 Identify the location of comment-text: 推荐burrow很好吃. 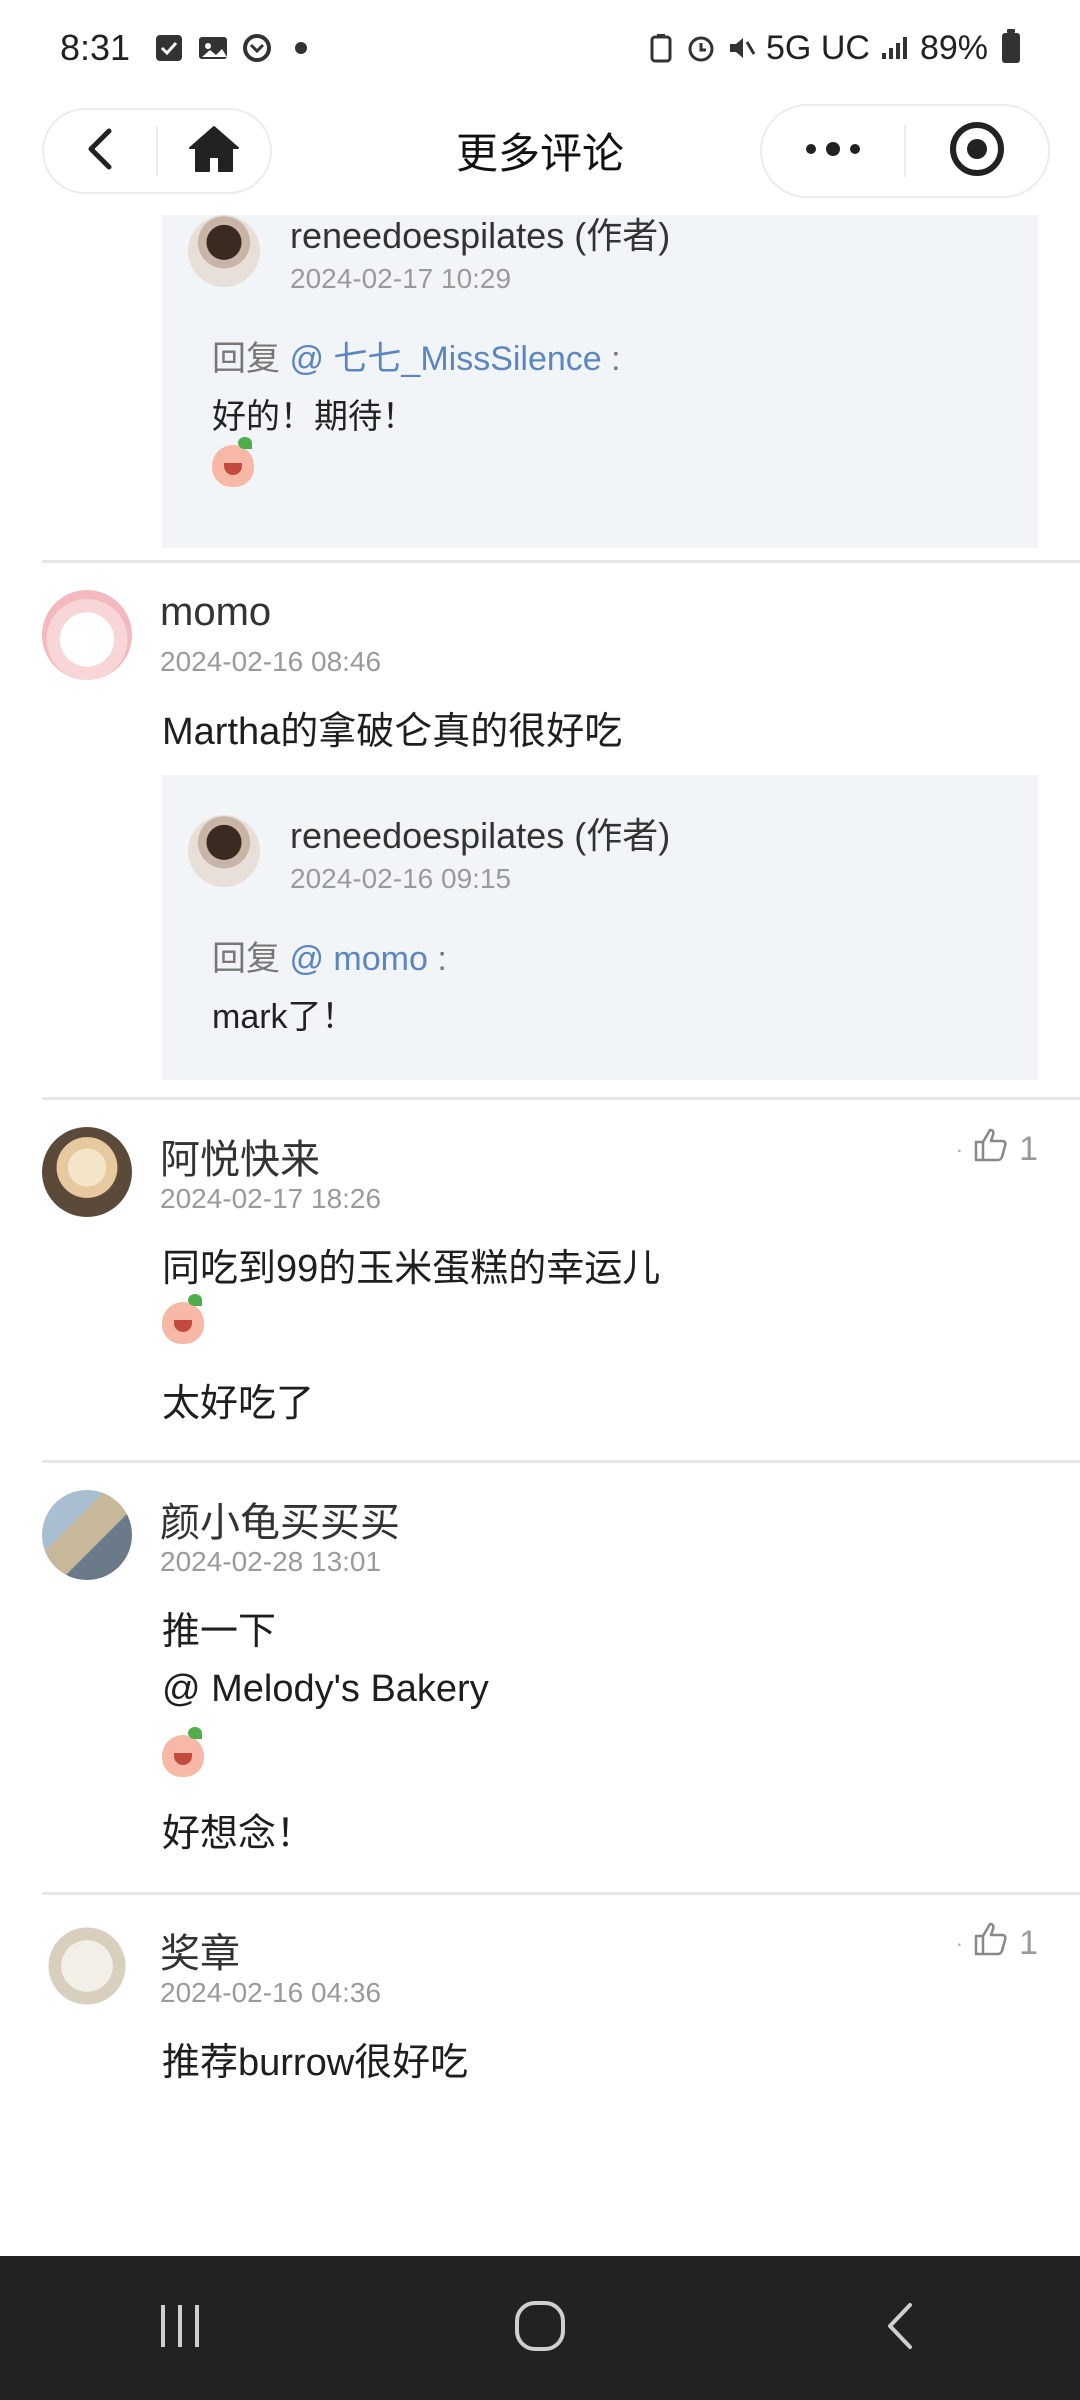
(315, 2063).